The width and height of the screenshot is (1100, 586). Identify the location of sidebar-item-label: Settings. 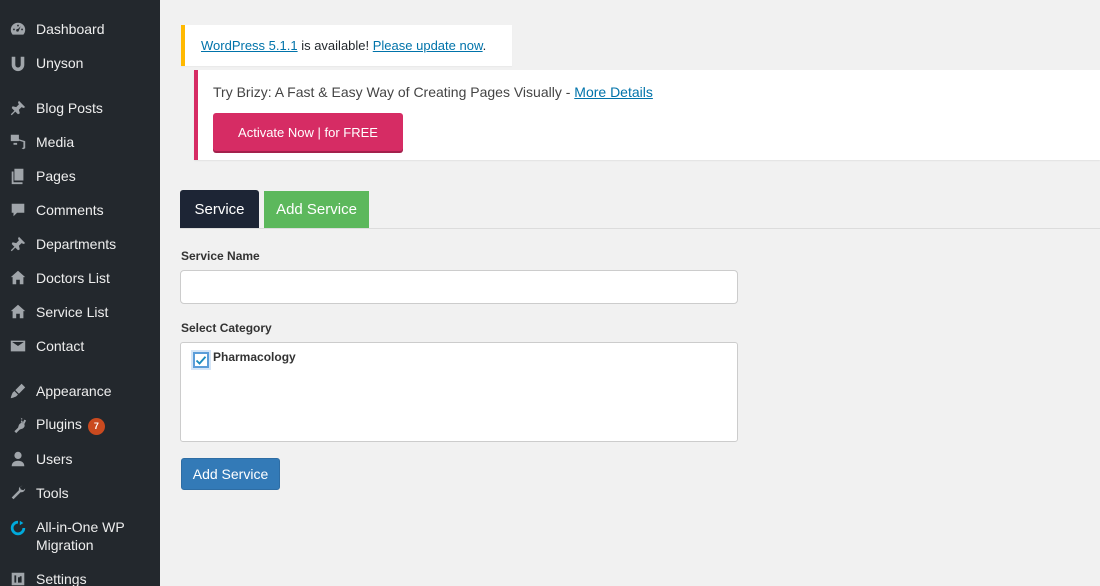
(61, 578).